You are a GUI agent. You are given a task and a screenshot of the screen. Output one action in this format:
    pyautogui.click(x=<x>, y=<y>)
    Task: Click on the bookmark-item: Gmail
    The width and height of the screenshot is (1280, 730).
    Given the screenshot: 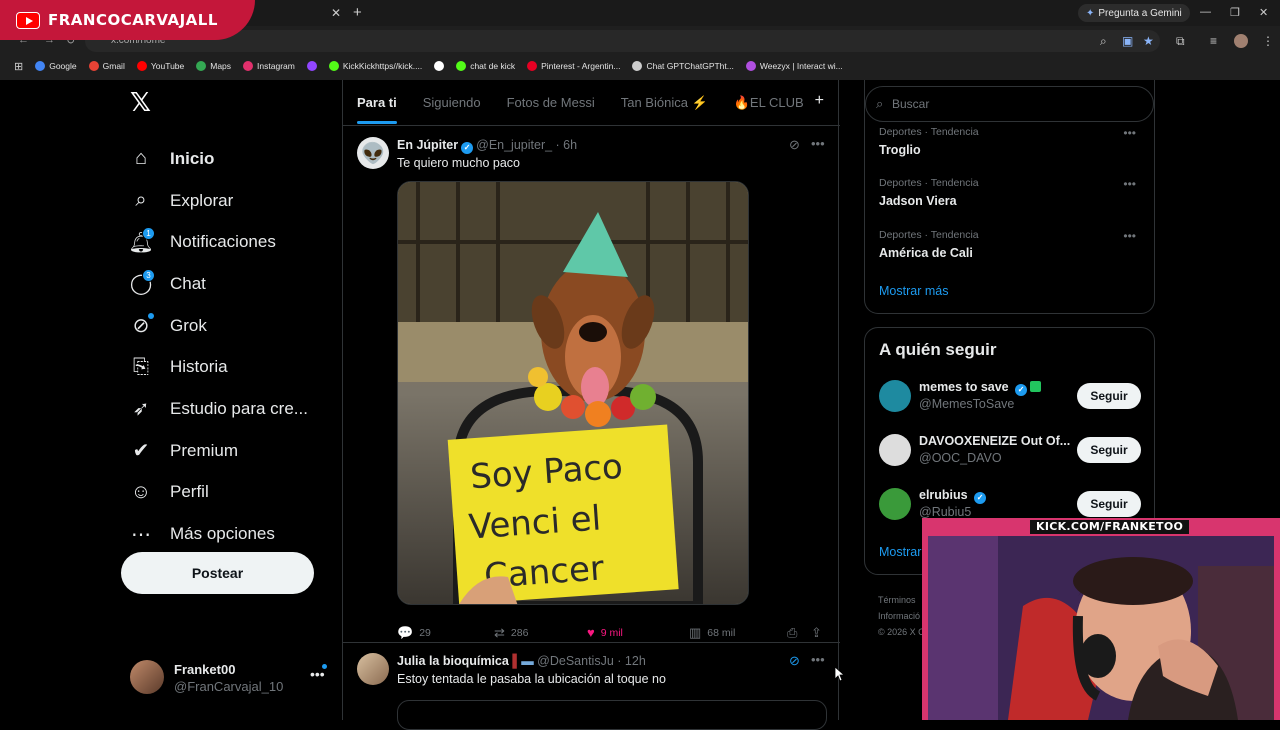 What is the action you would take?
    pyautogui.click(x=106, y=66)
    